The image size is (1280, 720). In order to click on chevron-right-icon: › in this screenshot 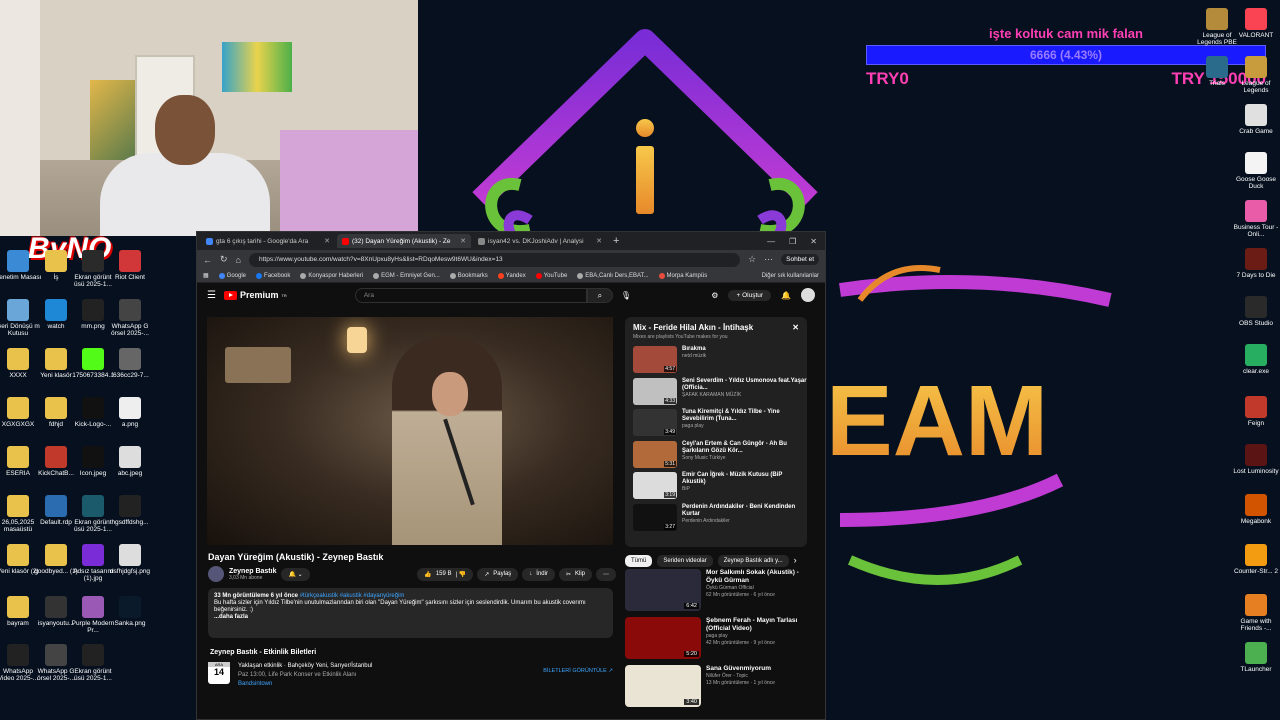, I will do `click(795, 561)`.